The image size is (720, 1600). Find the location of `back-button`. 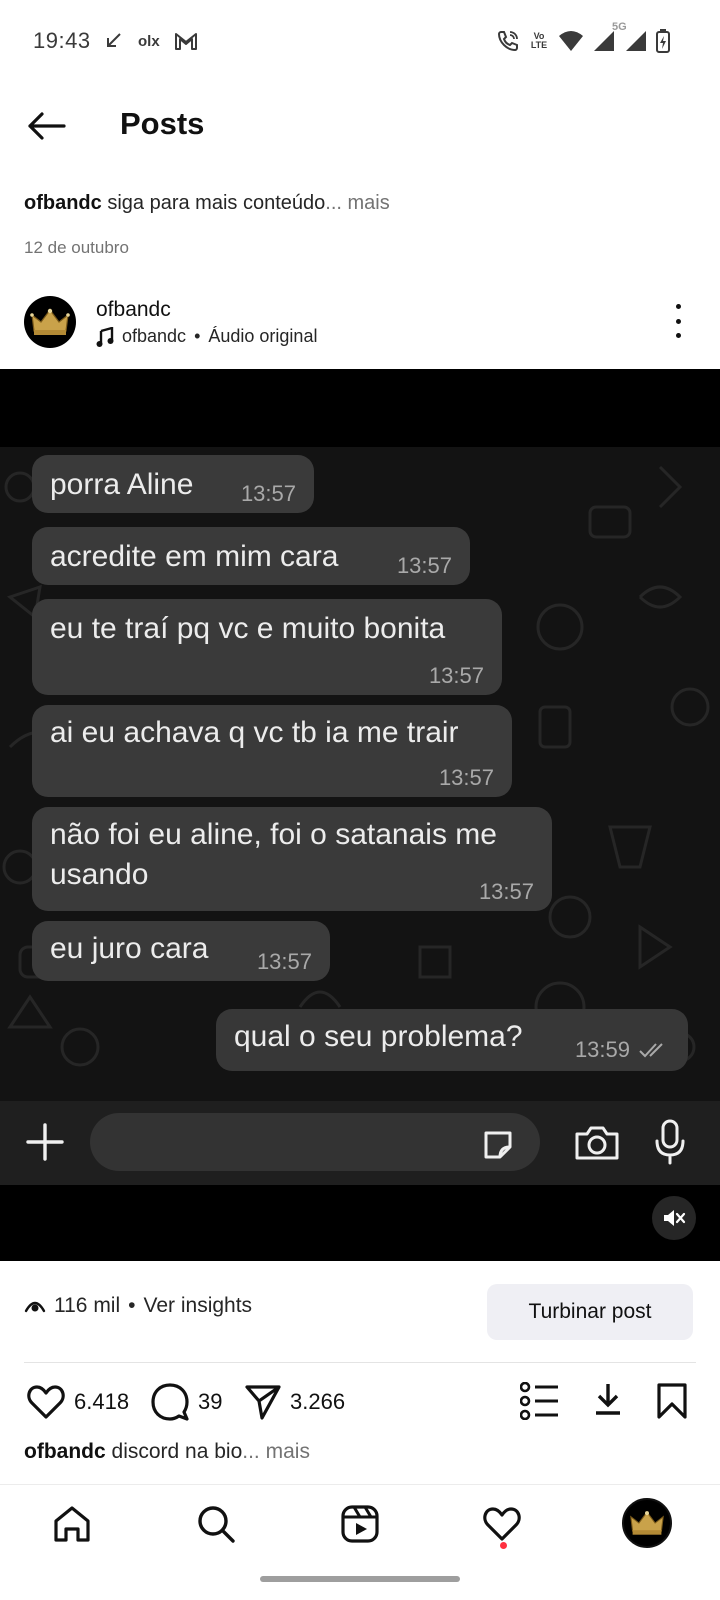

back-button is located at coordinates (46, 126).